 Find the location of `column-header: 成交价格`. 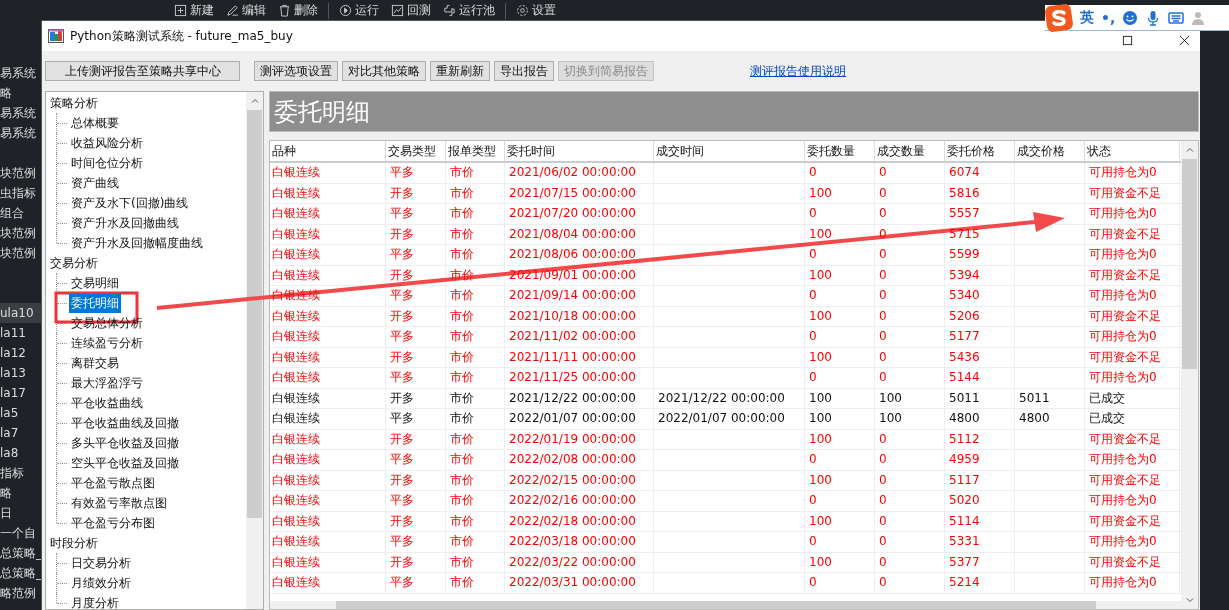

column-header: 成交价格 is located at coordinates (1050, 151).